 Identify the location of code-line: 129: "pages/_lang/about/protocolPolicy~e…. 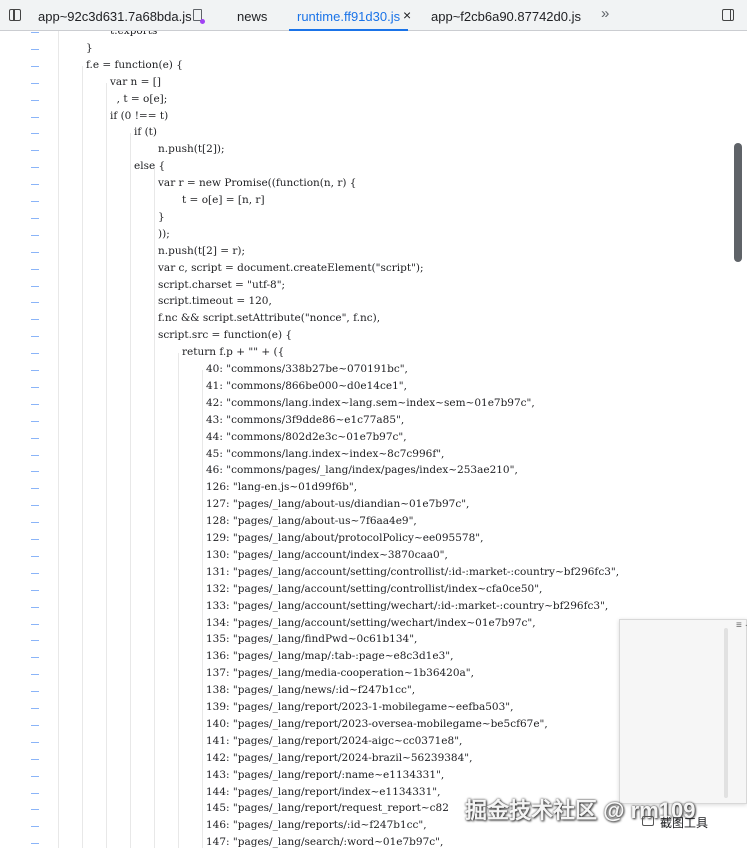
(344, 538).